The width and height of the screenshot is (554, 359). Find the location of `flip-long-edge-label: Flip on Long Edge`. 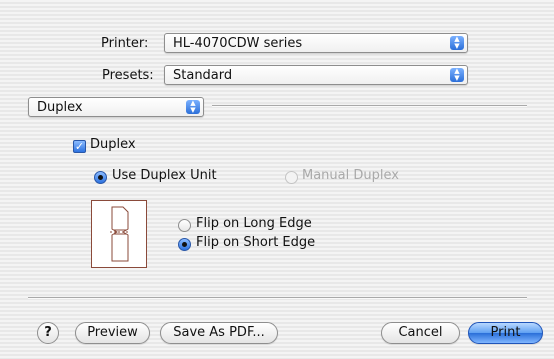

flip-long-edge-label: Flip on Long Edge is located at coordinates (254, 223).